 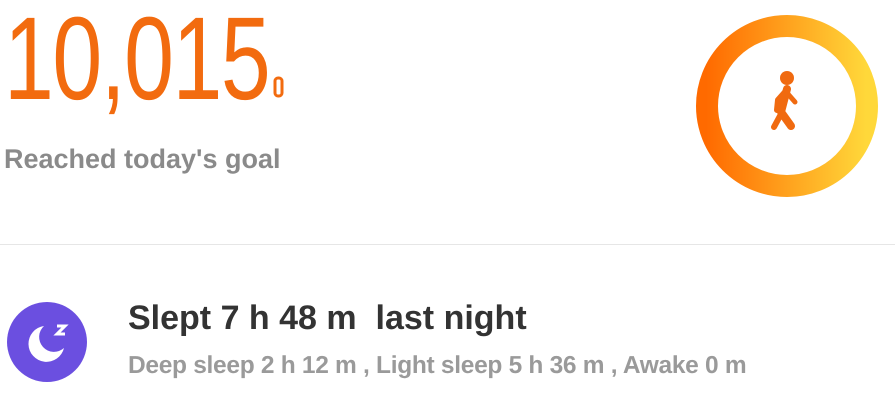 What do you see at coordinates (437, 366) in the screenshot?
I see `sleep-breakdown: Deep sleep 2 h 12 m , Light sleep 5 h 36 m , Awake 0 m` at bounding box center [437, 366].